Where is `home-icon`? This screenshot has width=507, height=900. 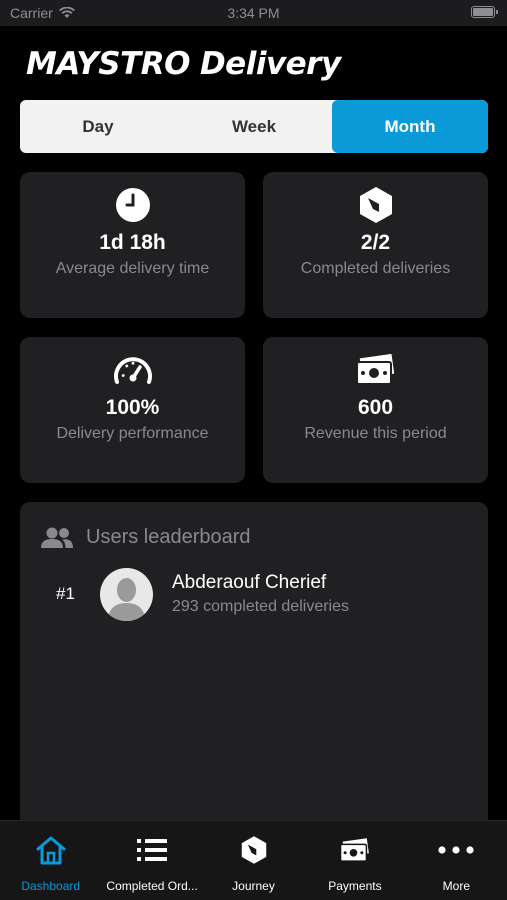
home-icon is located at coordinates (51, 850).